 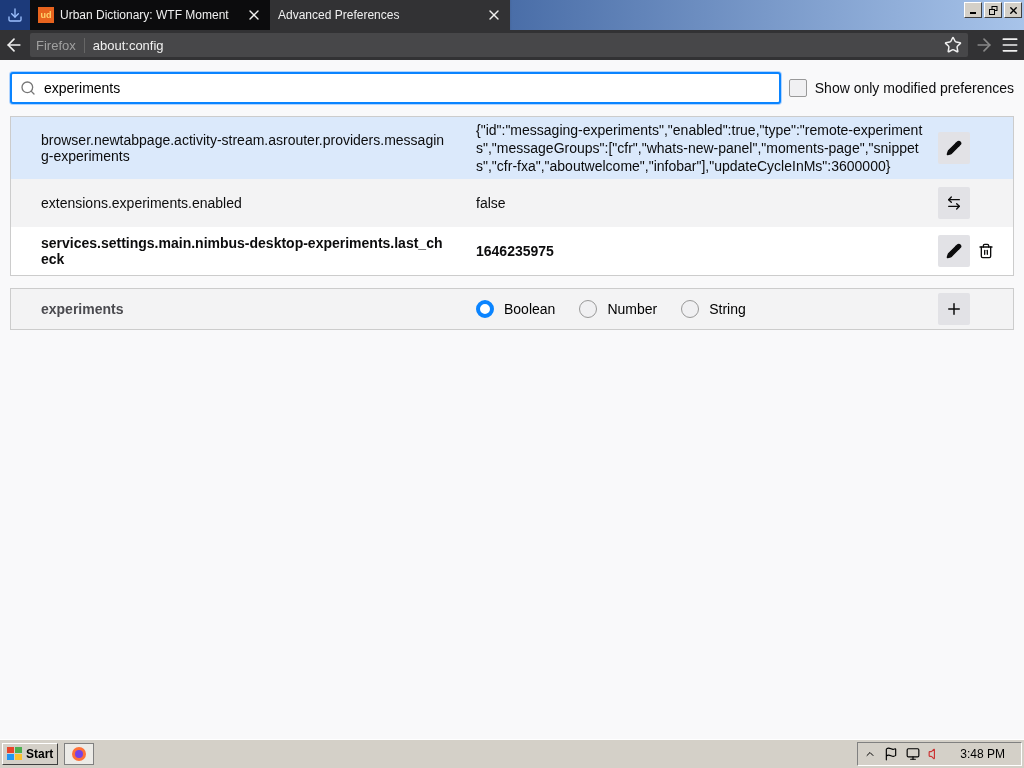 I want to click on close-button, so click(x=1013, y=10).